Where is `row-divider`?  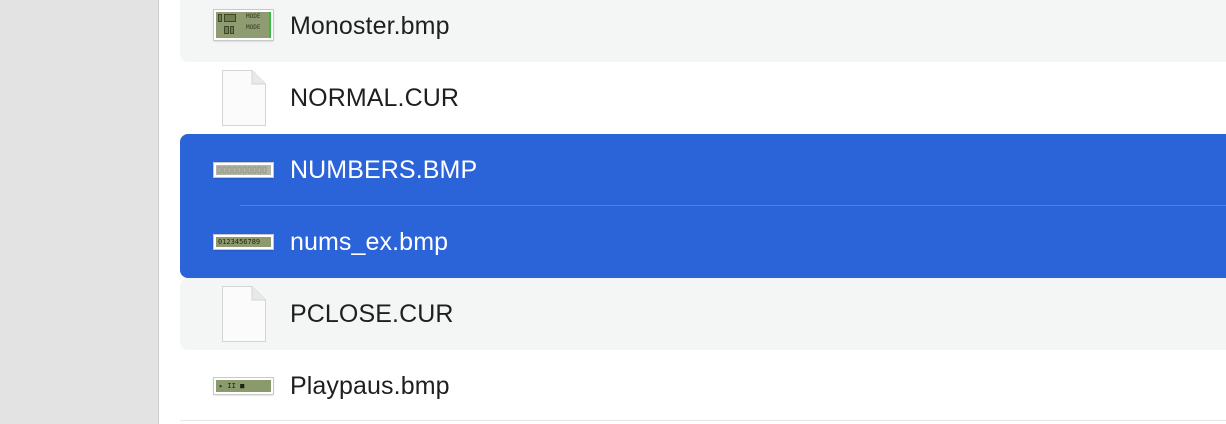
row-divider is located at coordinates (703, 420).